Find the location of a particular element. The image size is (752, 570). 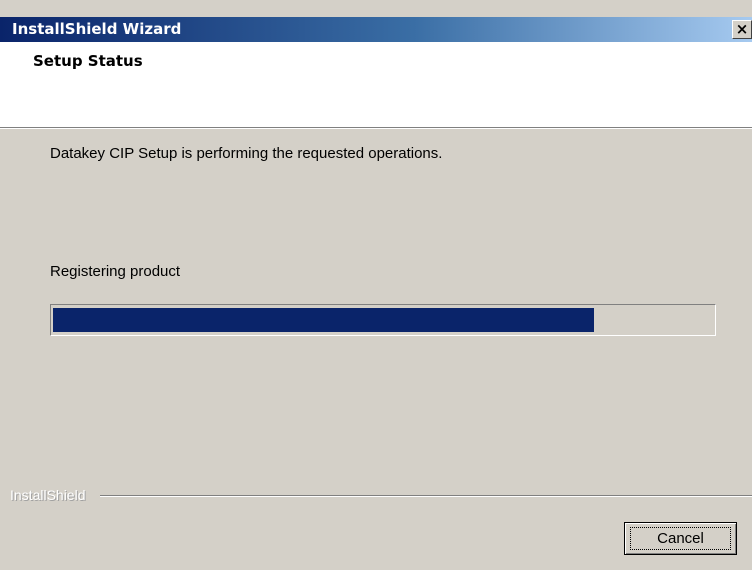

footer-divider is located at coordinates (426, 496).